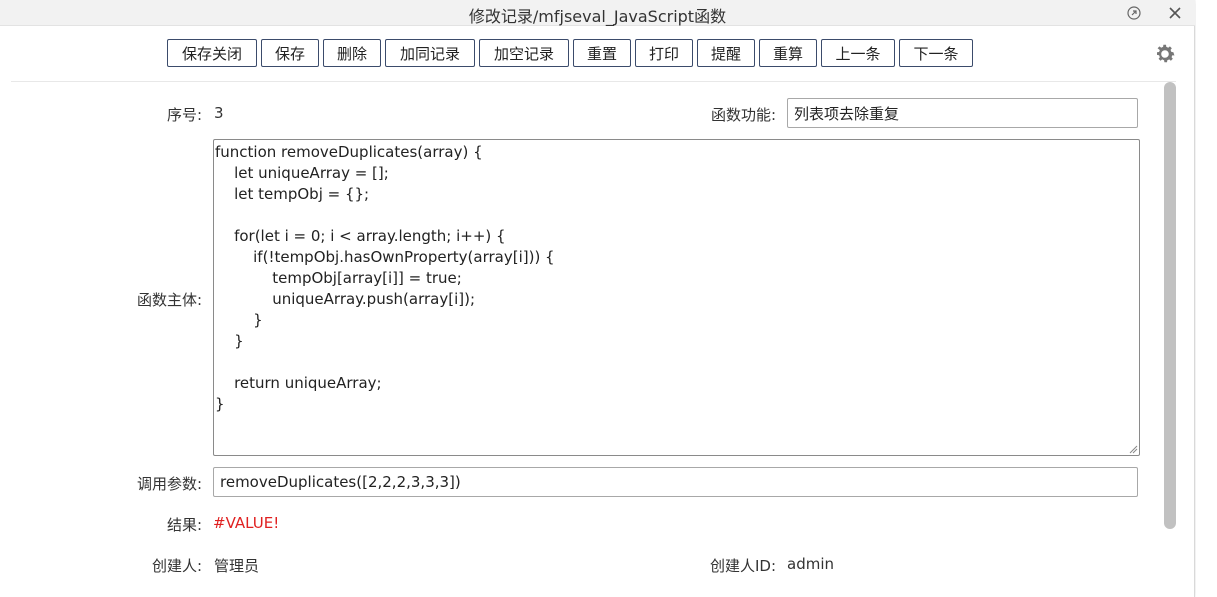  Describe the element at coordinates (352, 53) in the screenshot. I see `delete-button: 删除` at that location.